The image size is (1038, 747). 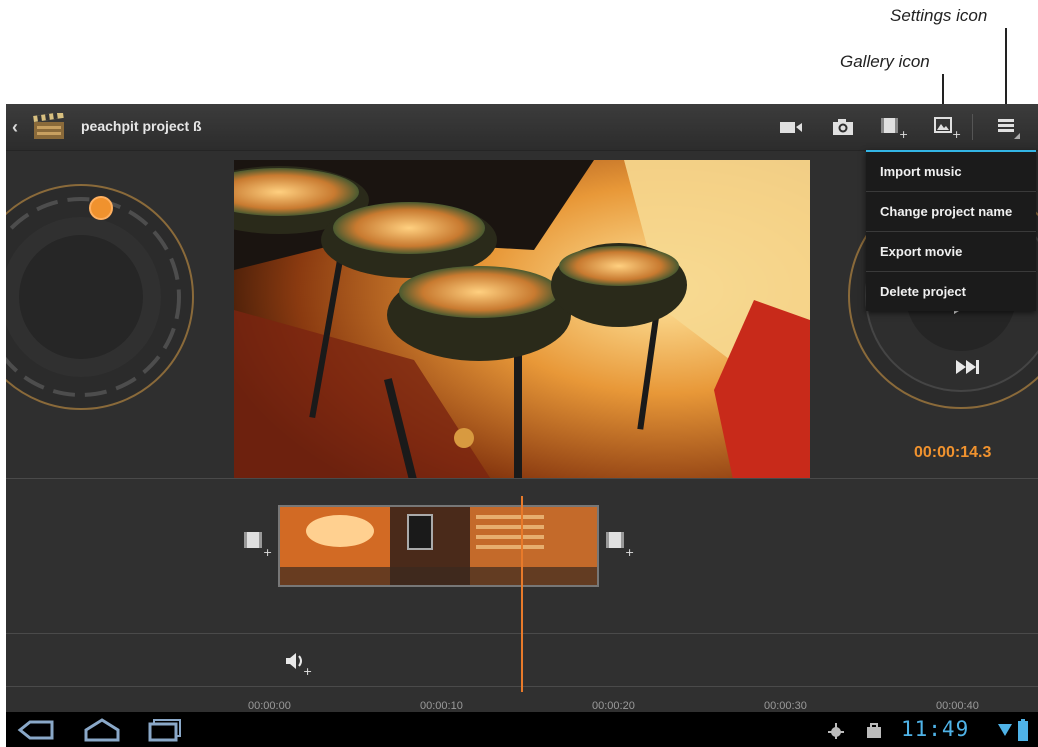 I want to click on add-audio-icon: +, so click(x=299, y=663).